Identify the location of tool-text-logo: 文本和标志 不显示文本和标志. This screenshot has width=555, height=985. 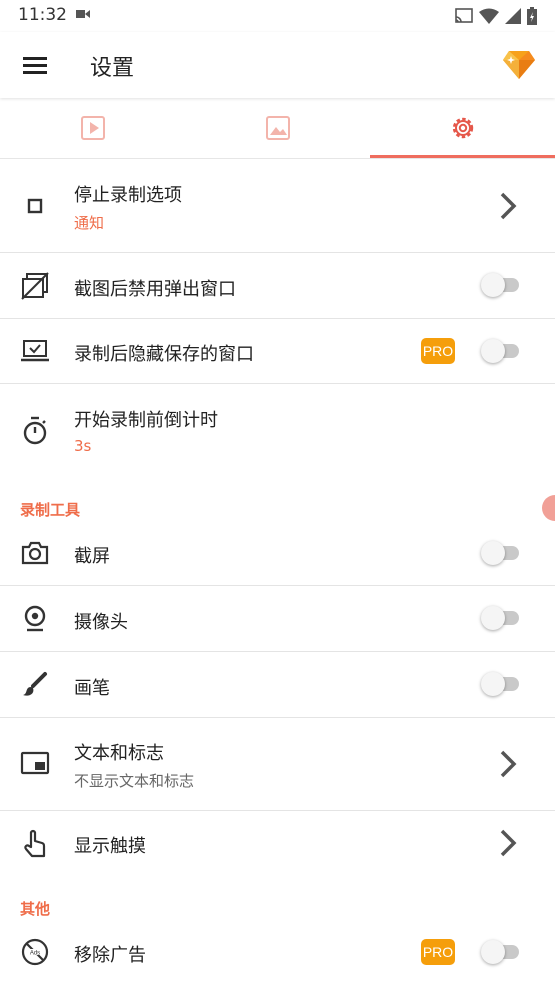
(277, 764).